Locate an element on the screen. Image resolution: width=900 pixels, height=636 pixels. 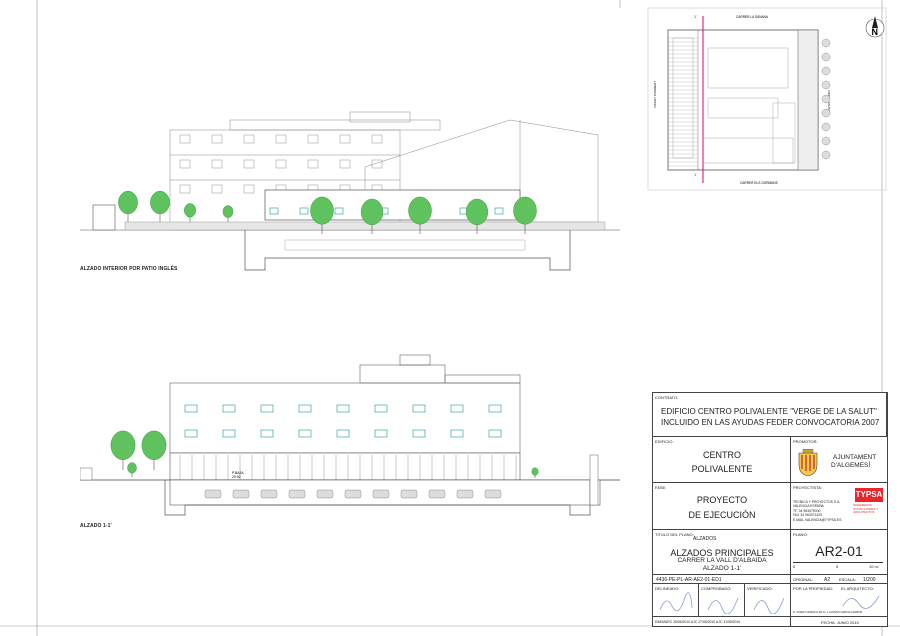
typsa-subtitle: INGENIEROS CONSULTORES Y ARQUITECTOS is located at coordinates (866, 509).